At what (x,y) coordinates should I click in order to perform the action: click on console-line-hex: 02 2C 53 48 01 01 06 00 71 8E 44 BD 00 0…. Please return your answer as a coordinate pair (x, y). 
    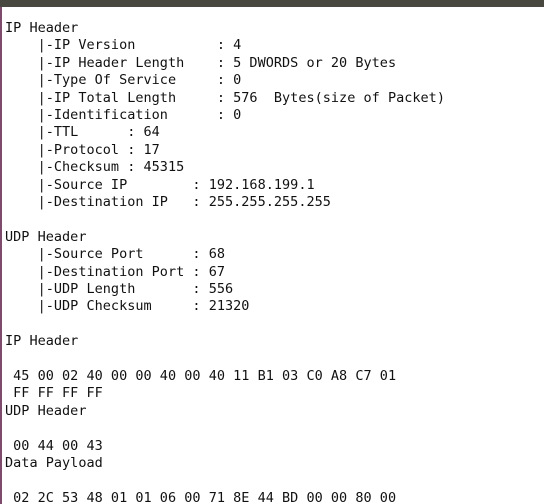
    Looking at the image, I should click on (201, 496).